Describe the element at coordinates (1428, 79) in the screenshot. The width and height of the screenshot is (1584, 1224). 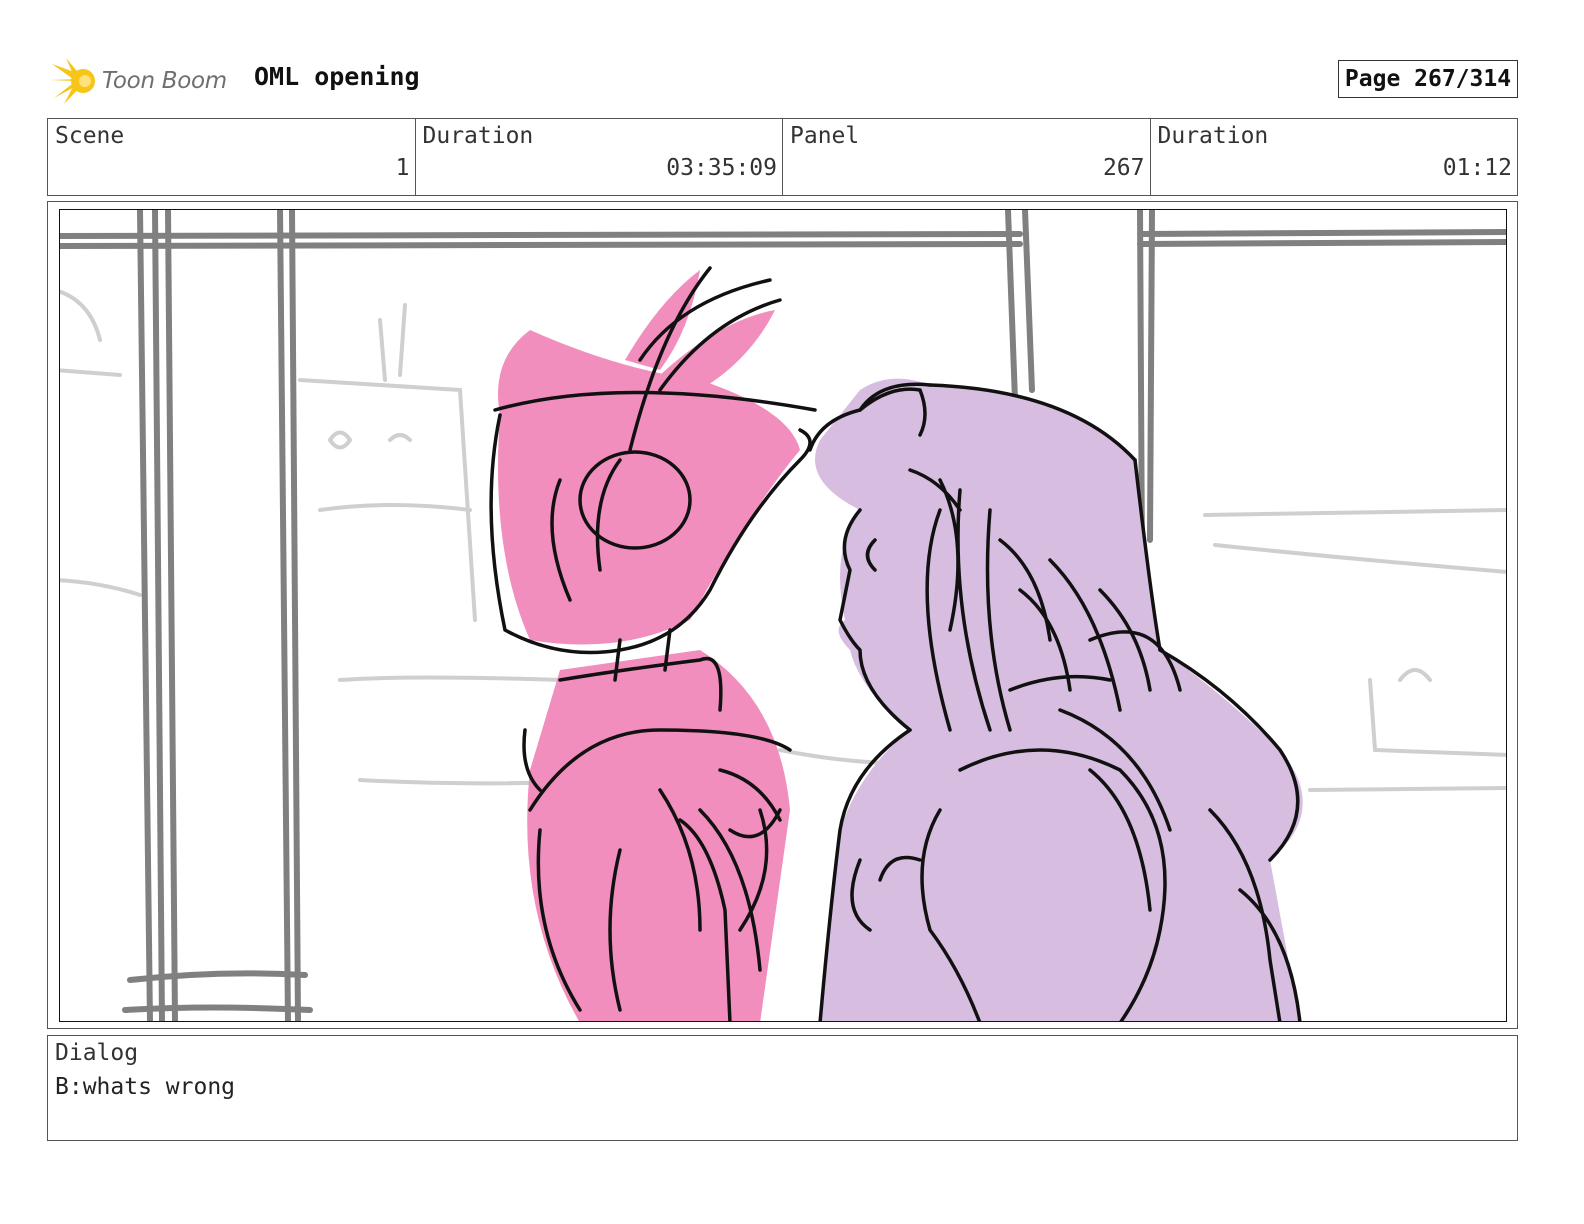
I see `page-indicator: Page 267/314` at that location.